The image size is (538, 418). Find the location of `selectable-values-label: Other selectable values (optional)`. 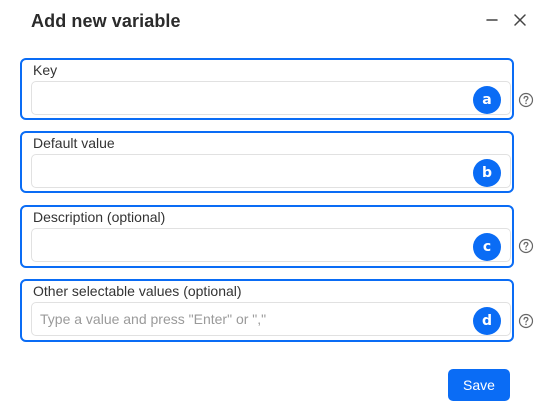

selectable-values-label: Other selectable values (optional) is located at coordinates (137, 291).